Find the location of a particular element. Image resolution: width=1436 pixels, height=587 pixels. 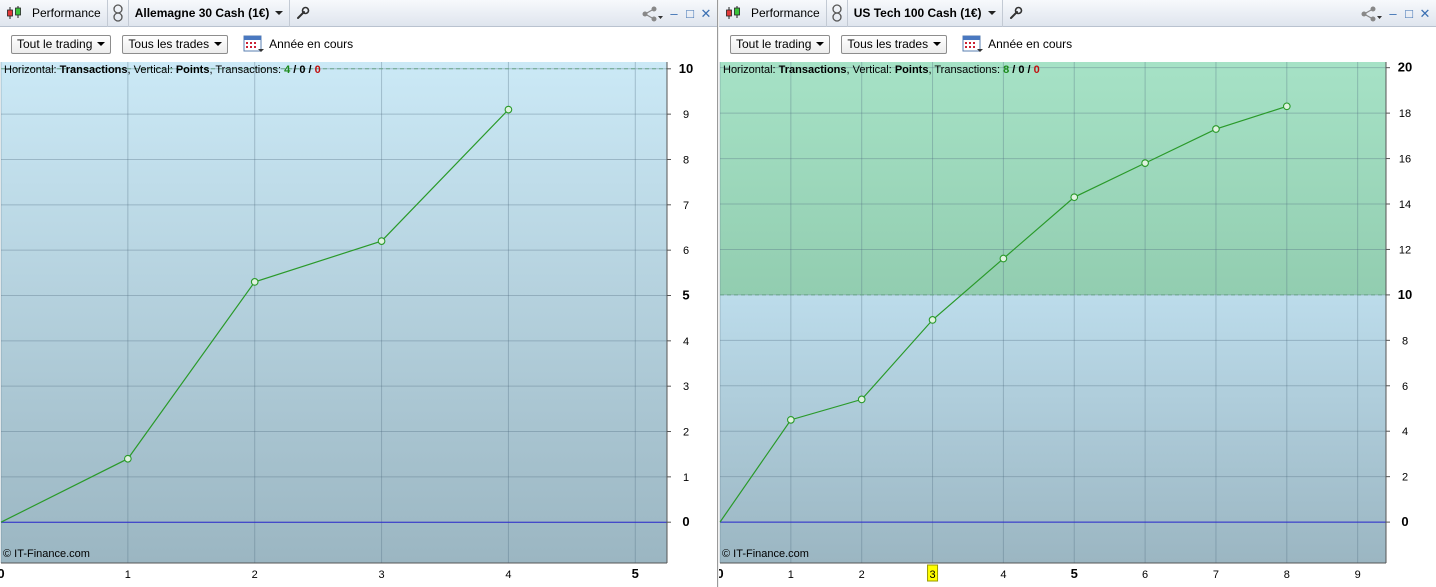

y-tick-label: 16 is located at coordinates (1405, 160).